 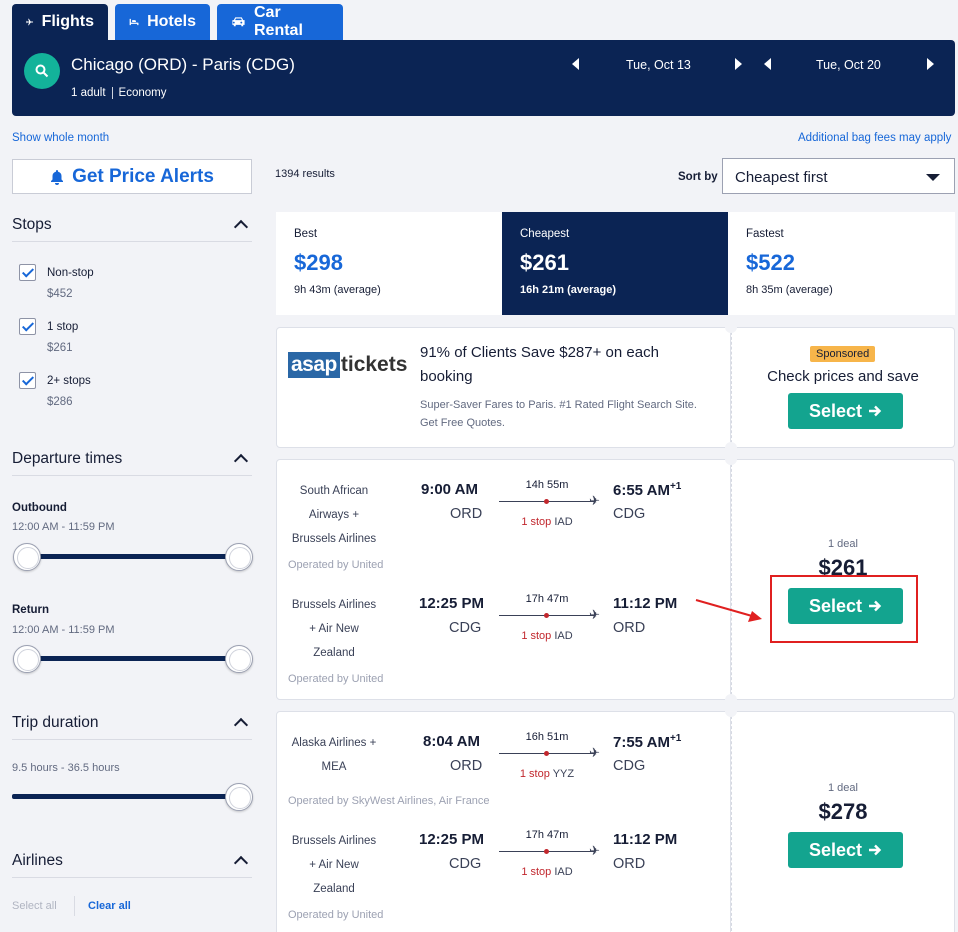 What do you see at coordinates (37, 860) in the screenshot?
I see `airlines-title: Airlines` at bounding box center [37, 860].